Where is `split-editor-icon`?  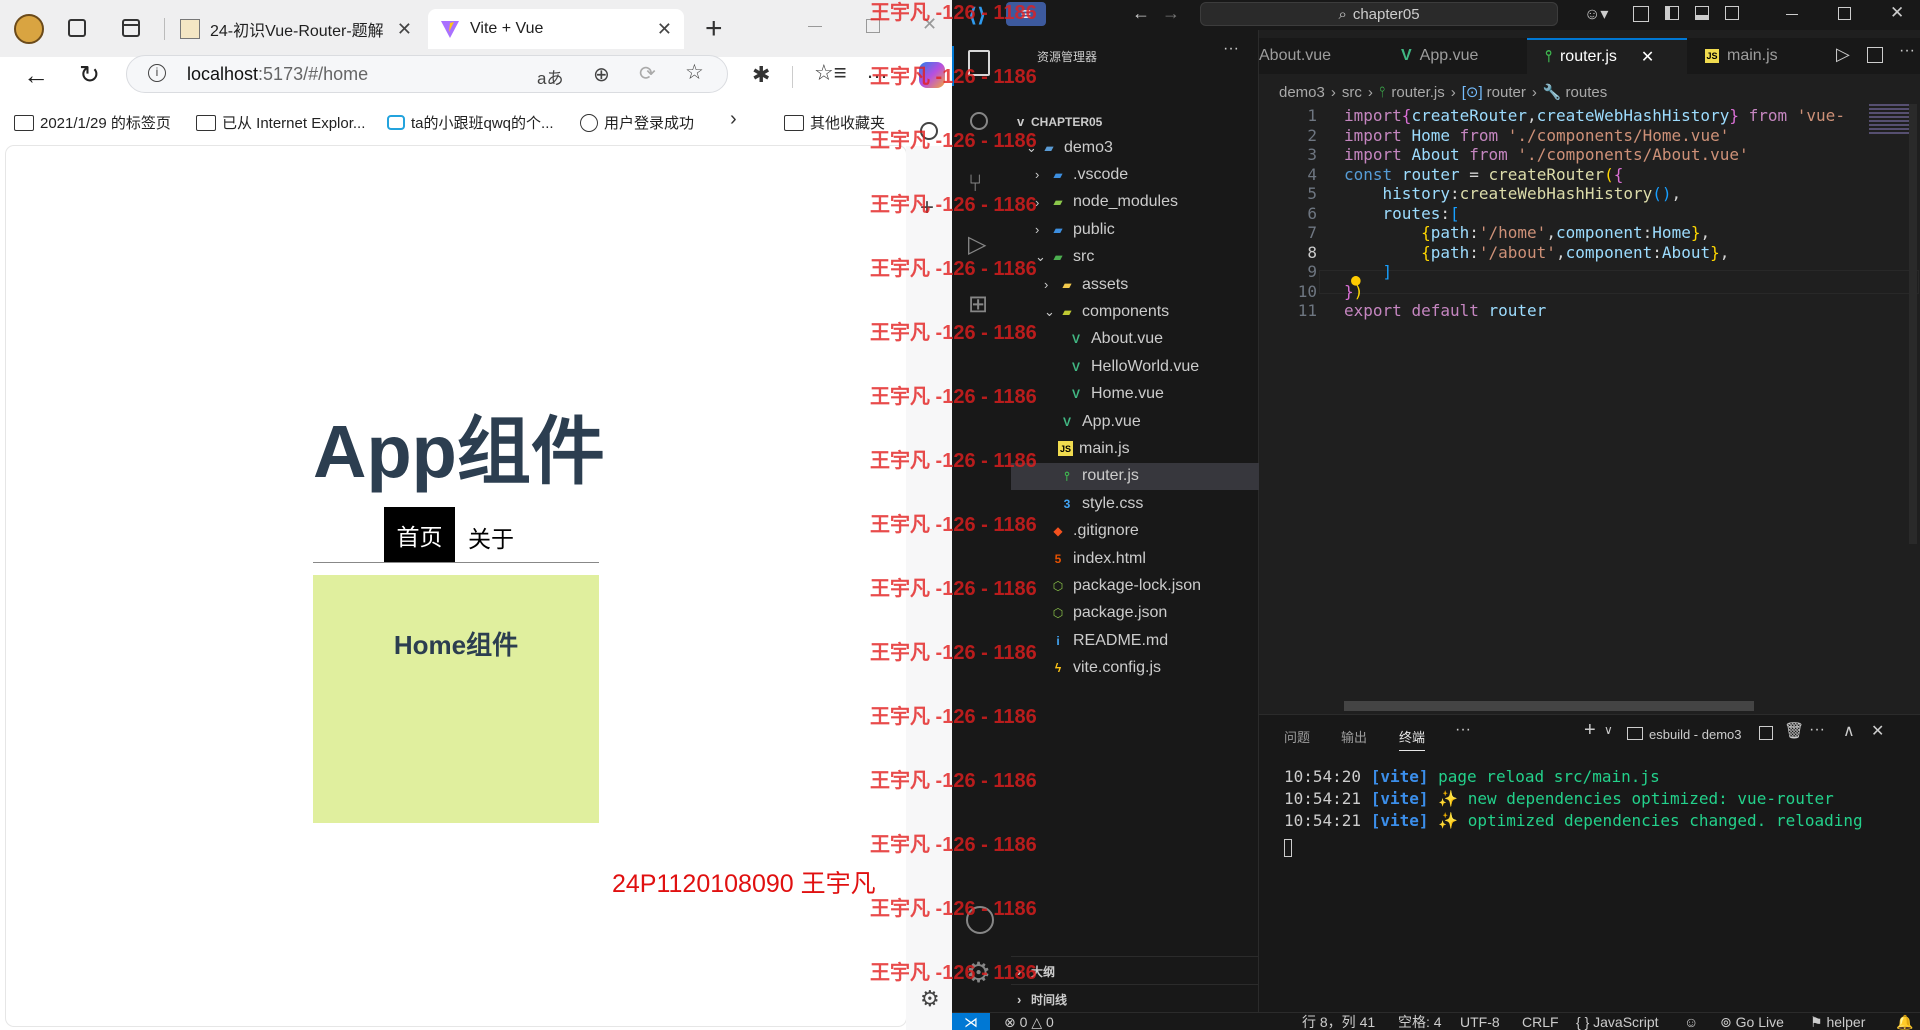 split-editor-icon is located at coordinates (1875, 55).